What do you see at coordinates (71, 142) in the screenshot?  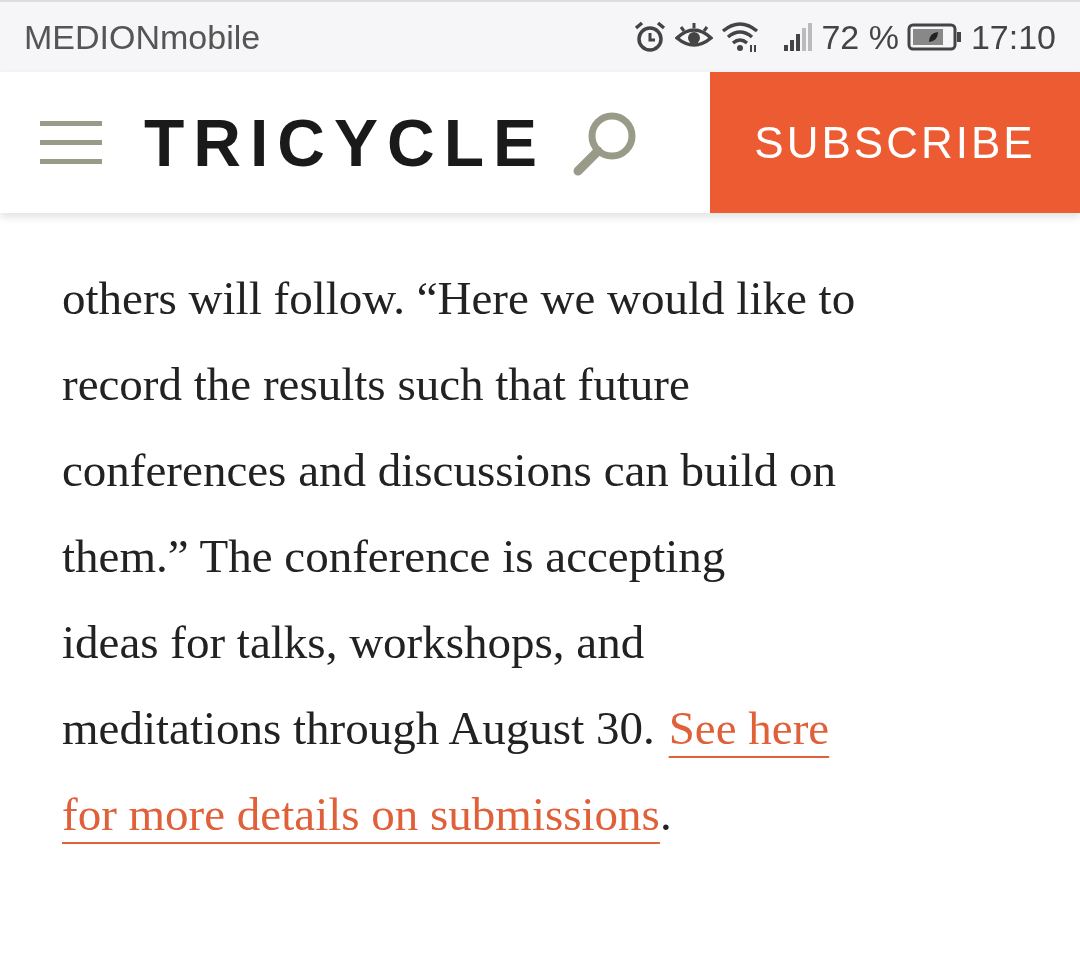 I see `menu-icon` at bounding box center [71, 142].